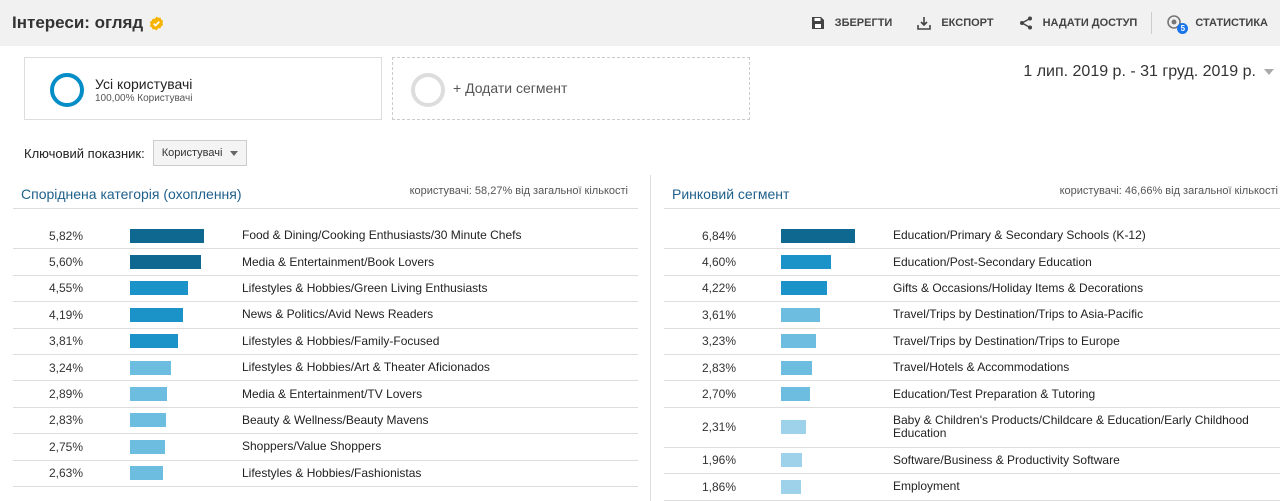  I want to click on row-category-label: Employment, so click(926, 486).